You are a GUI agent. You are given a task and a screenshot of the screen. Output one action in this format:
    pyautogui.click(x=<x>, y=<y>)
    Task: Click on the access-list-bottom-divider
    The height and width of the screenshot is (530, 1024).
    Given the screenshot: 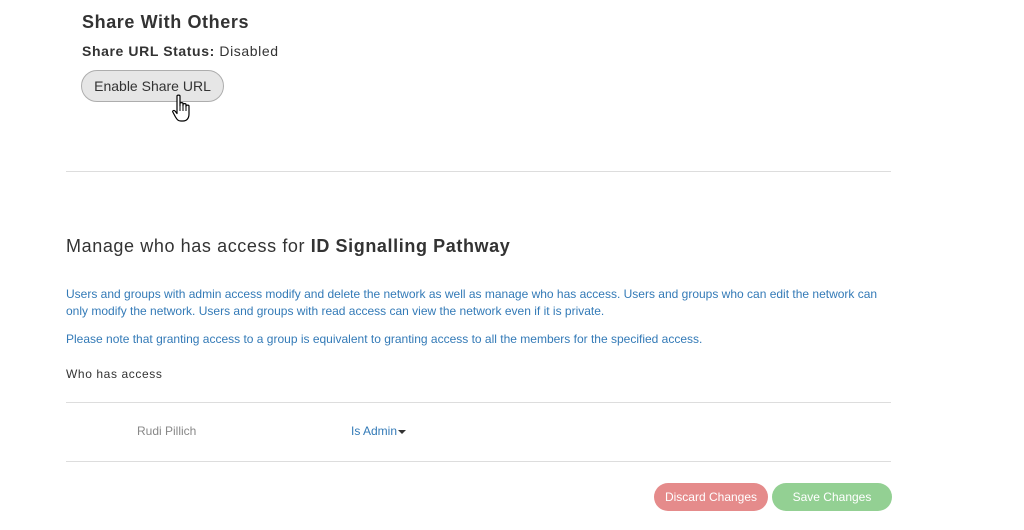 What is the action you would take?
    pyautogui.click(x=478, y=461)
    